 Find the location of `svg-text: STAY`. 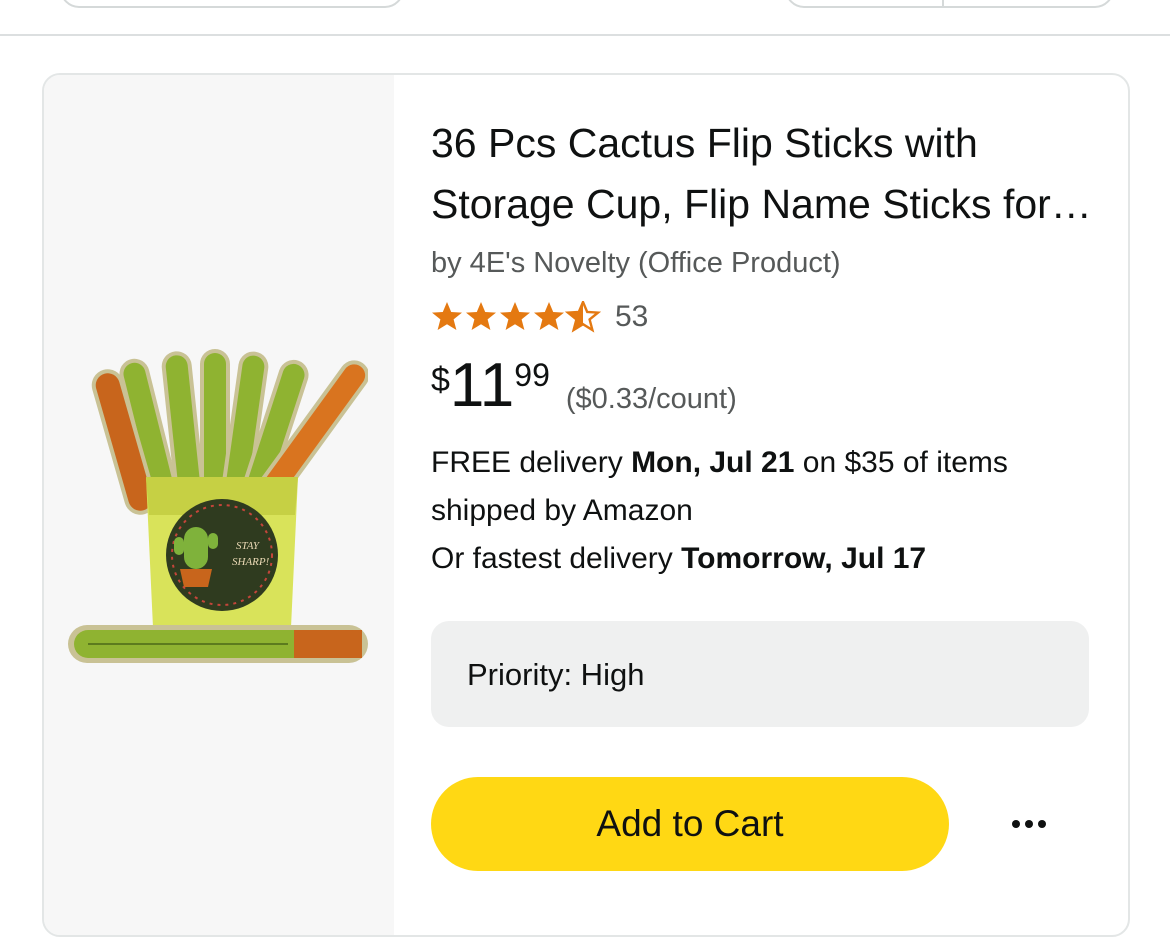

svg-text: STAY is located at coordinates (248, 546).